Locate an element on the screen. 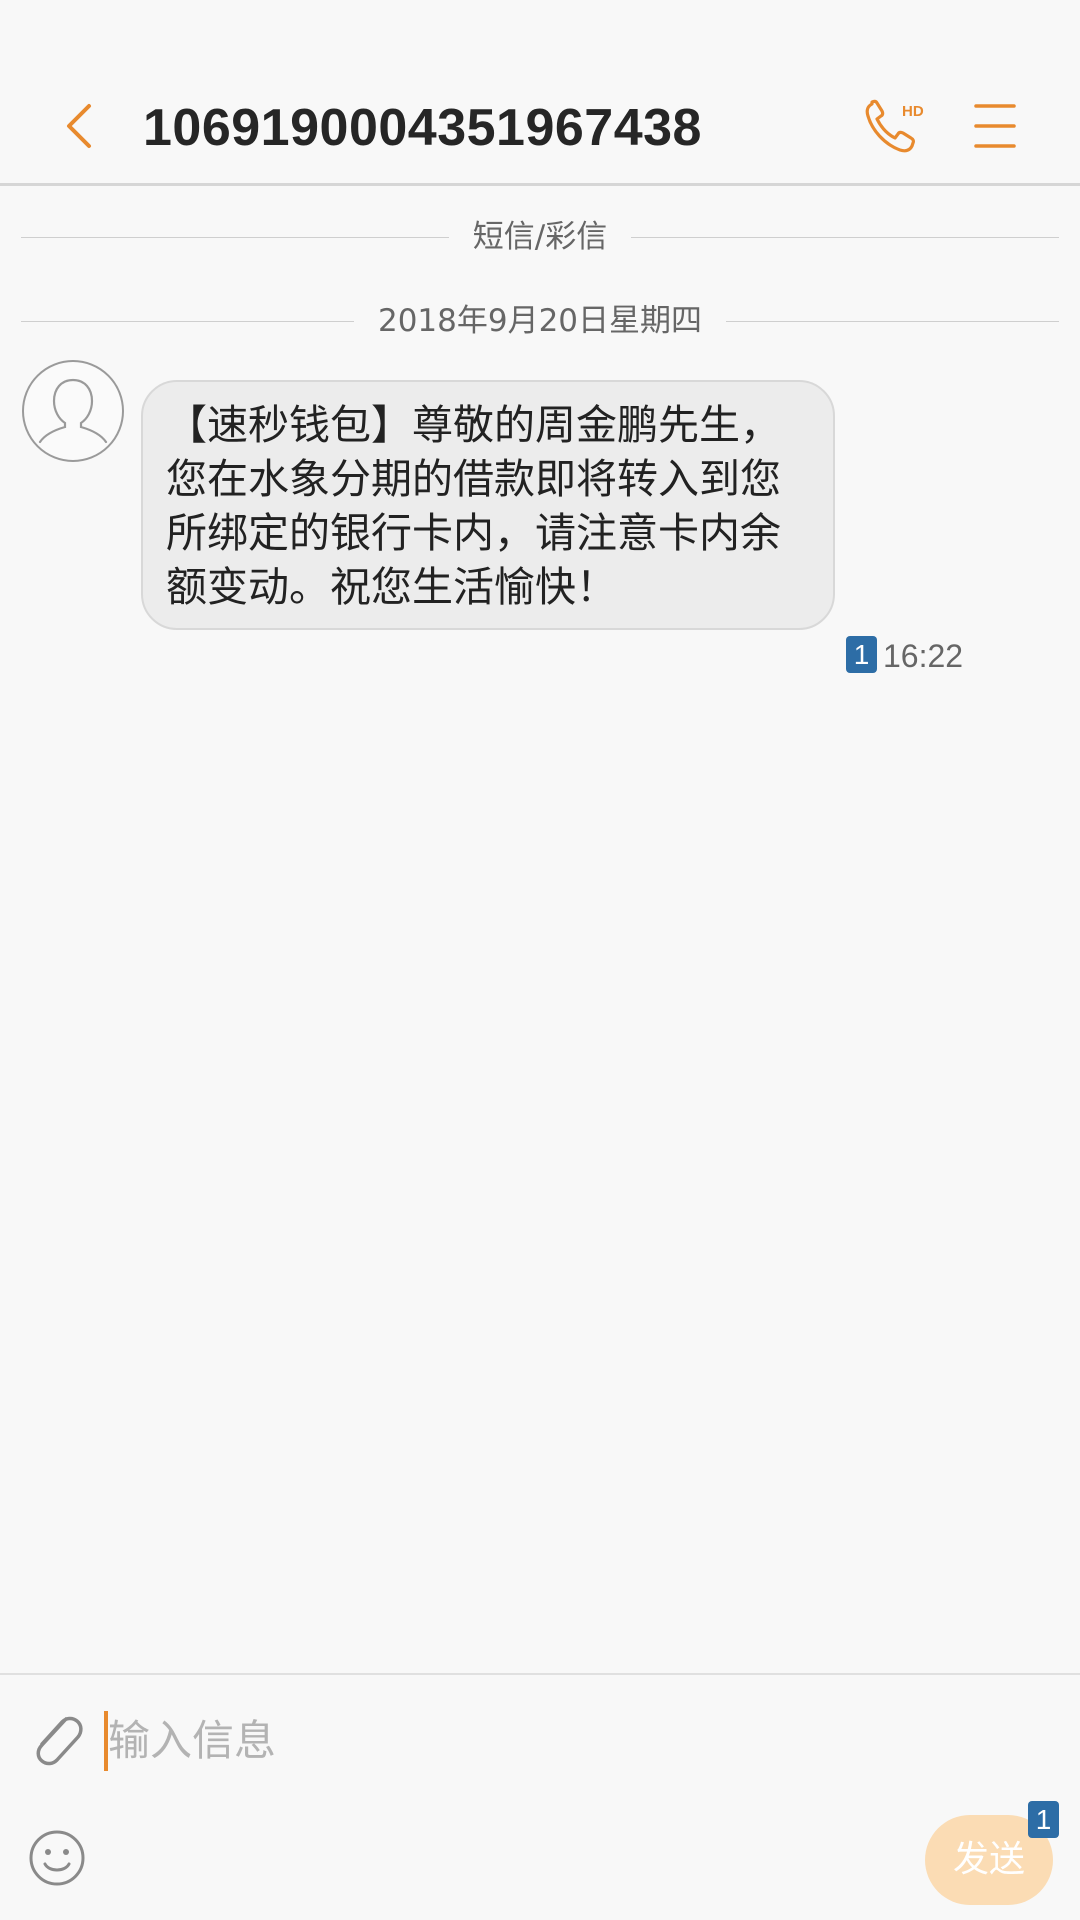 The image size is (1080, 1920). menu-icon is located at coordinates (995, 126).